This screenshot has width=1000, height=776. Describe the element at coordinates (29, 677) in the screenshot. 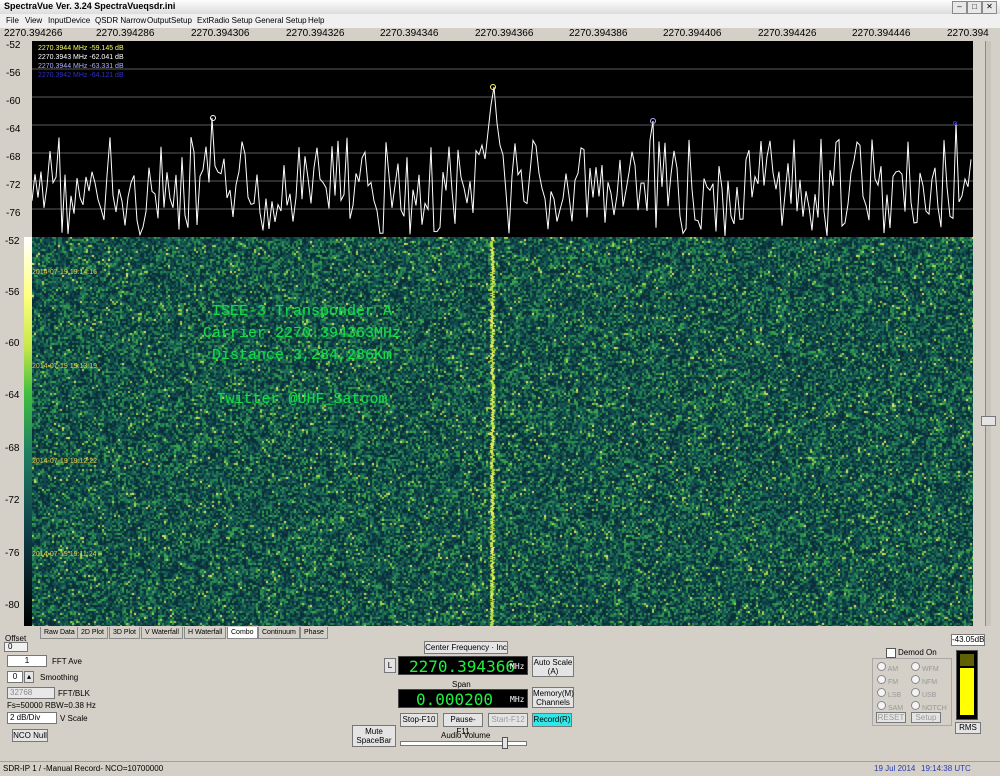

I see `smoothing-spinner: ▴` at that location.